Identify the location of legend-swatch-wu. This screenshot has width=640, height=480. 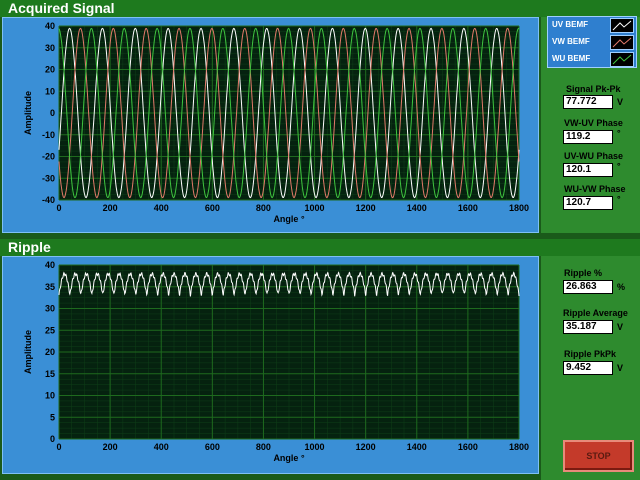
(622, 59).